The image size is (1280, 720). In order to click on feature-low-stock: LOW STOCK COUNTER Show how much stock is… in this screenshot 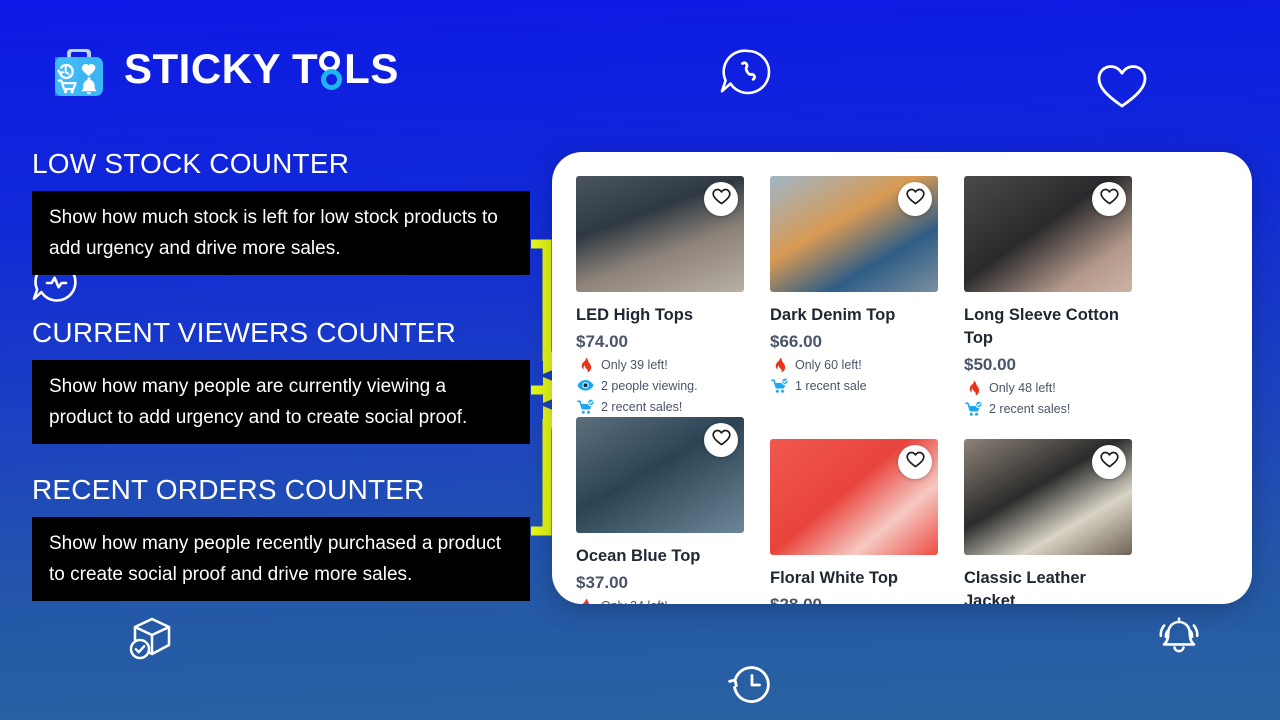, I will do `click(281, 211)`.